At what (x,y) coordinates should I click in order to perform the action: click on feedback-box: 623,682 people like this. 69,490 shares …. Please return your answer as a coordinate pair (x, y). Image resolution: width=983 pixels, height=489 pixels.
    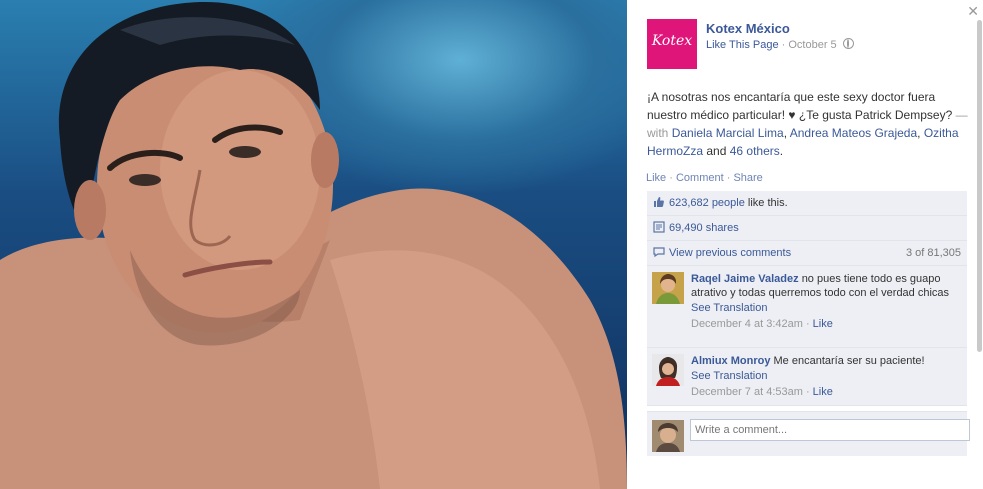
    Looking at the image, I should click on (807, 298).